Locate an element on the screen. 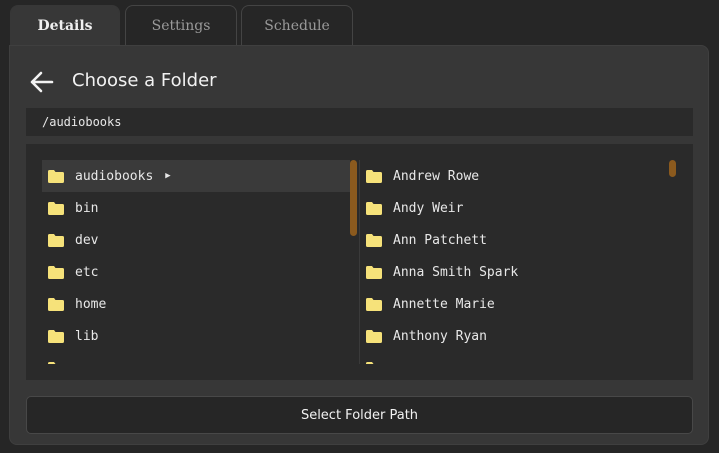 This screenshot has height=453, width=719. folder-label: Anna Smith Spark is located at coordinates (456, 272).